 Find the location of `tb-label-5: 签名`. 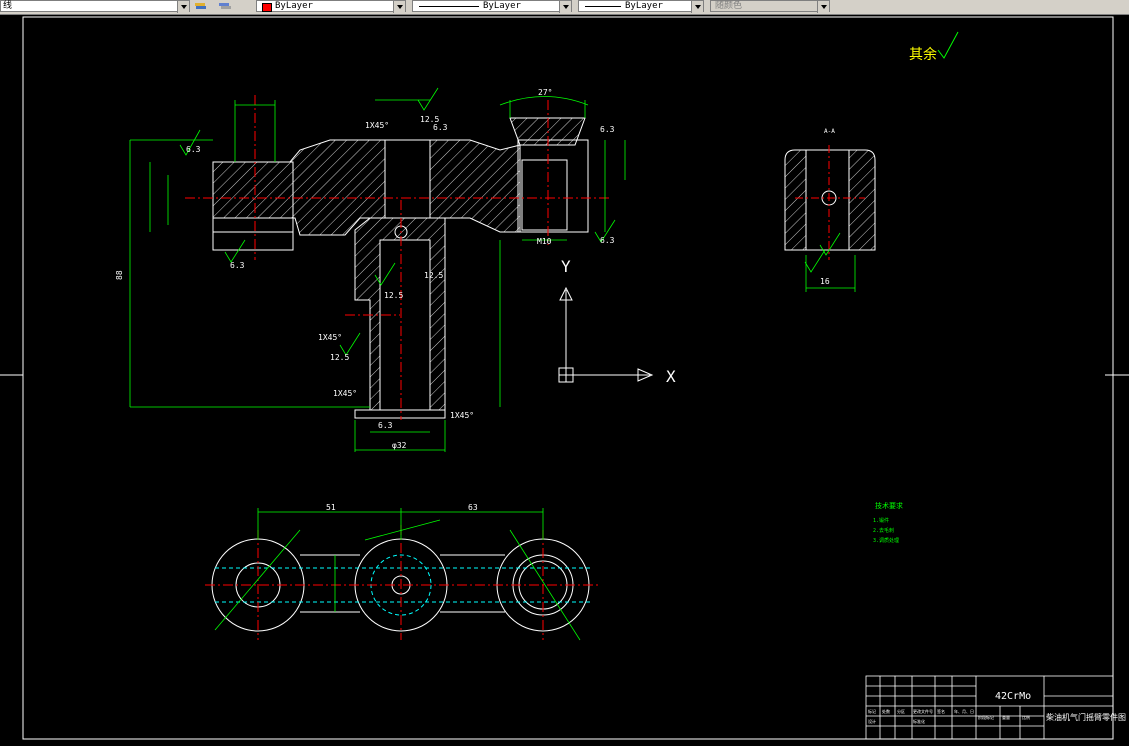

tb-label-5: 签名 is located at coordinates (941, 711).